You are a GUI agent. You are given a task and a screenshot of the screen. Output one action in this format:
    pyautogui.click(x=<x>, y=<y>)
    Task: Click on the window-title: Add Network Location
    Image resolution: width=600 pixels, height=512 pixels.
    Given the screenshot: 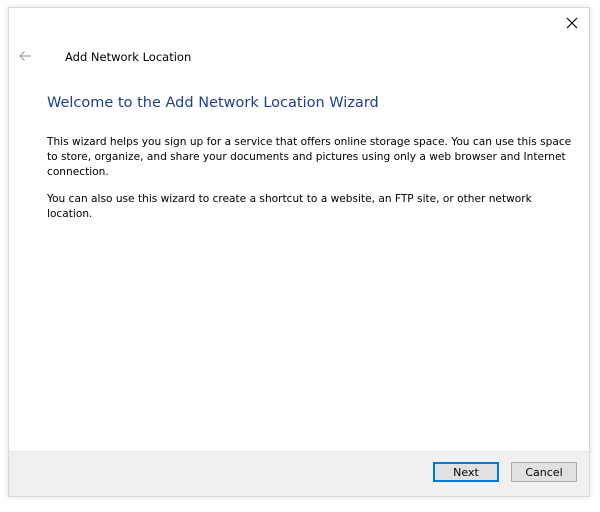 What is the action you would take?
    pyautogui.click(x=128, y=57)
    